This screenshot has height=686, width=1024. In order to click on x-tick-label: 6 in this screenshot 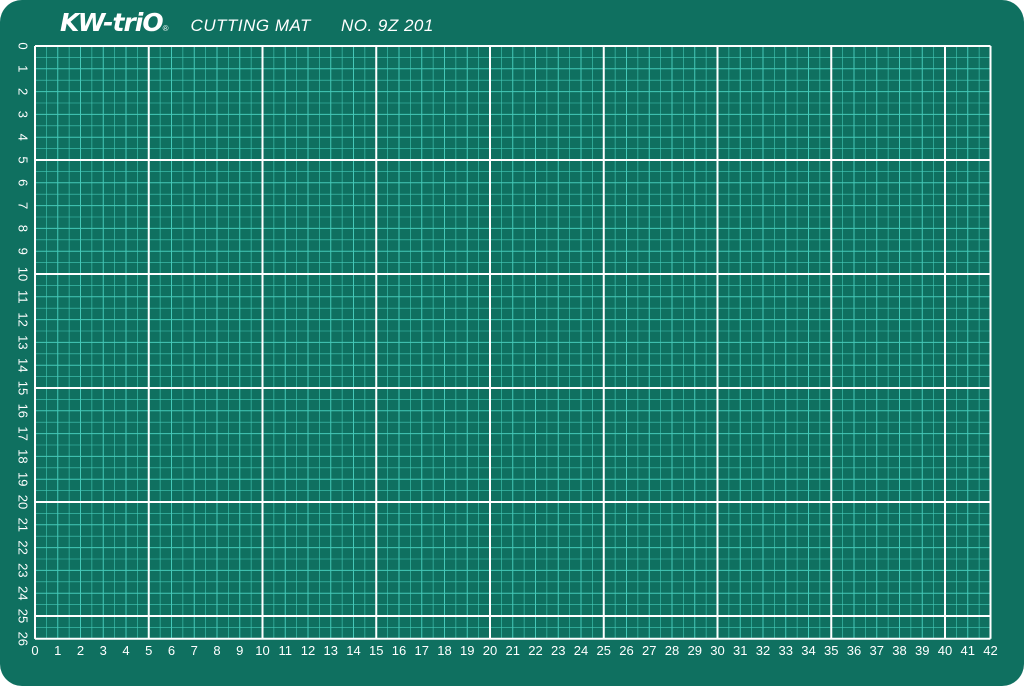, I will do `click(171, 650)`.